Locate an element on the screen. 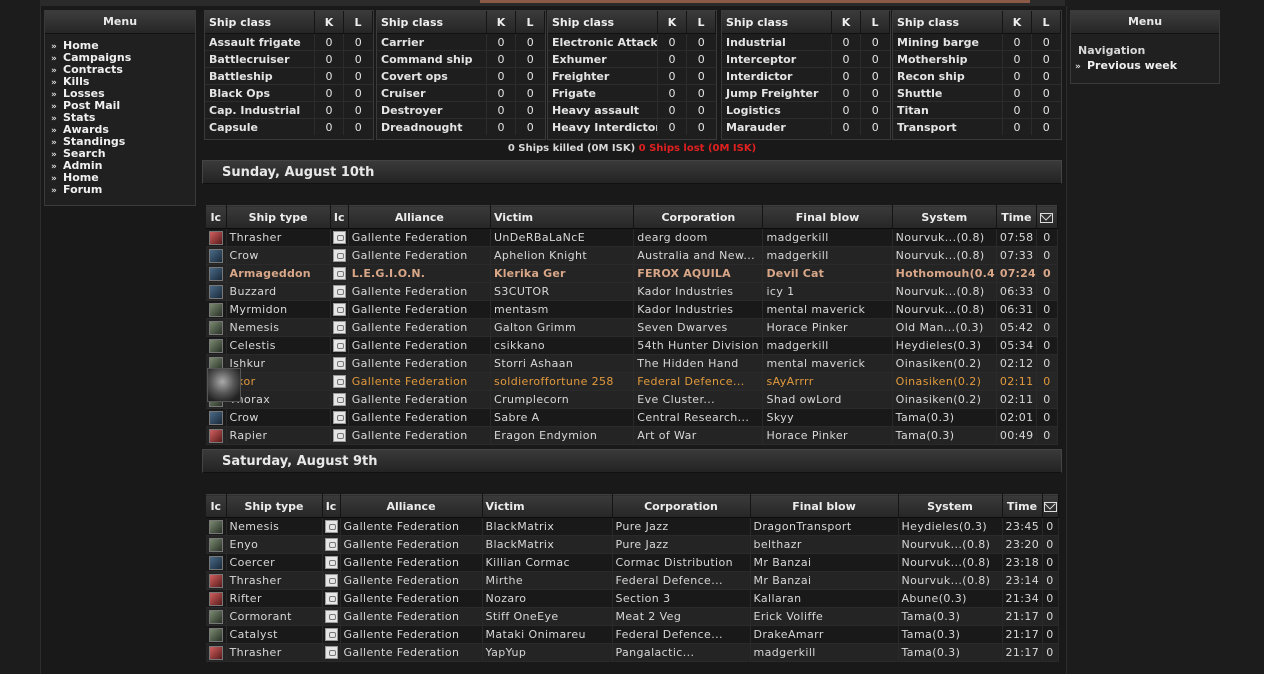 This screenshot has height=674, width=1264. victim-name: Mataki Onimareu is located at coordinates (547, 634).